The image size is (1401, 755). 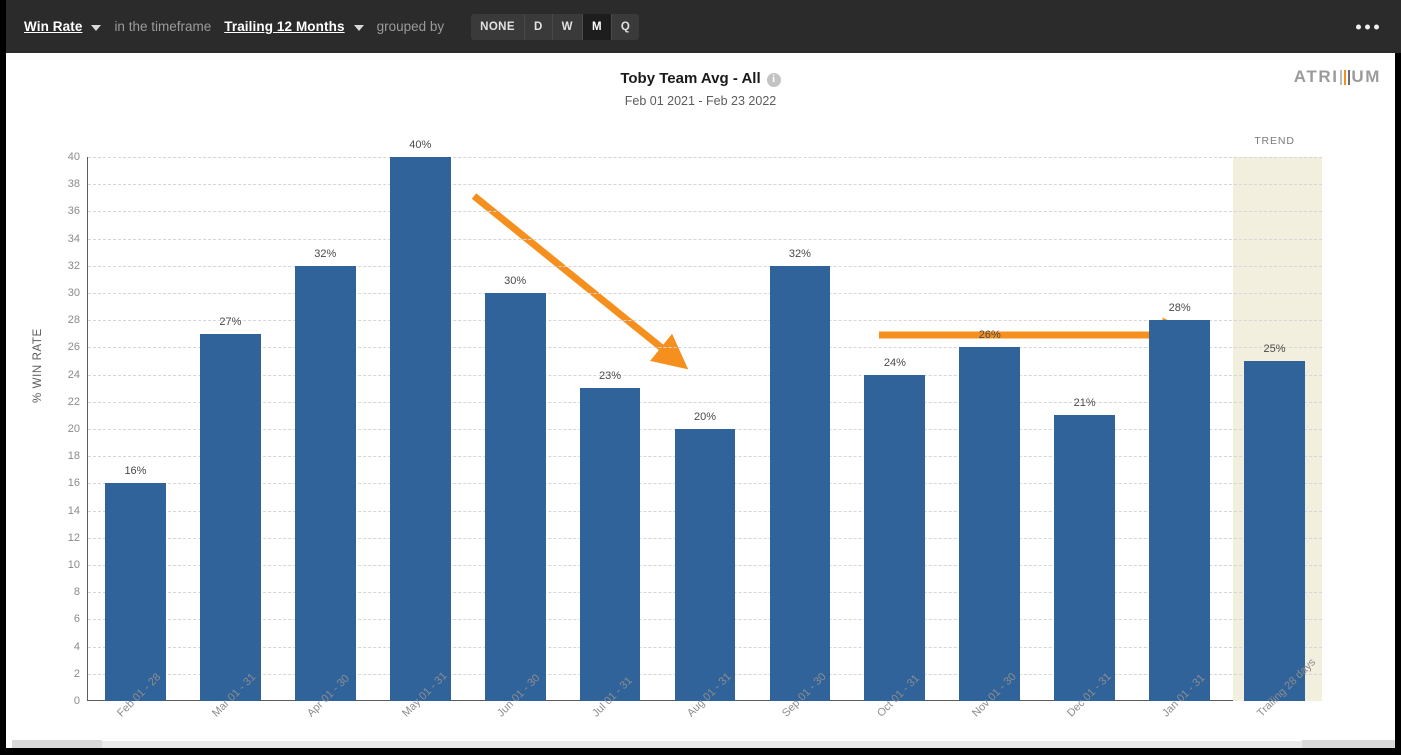 I want to click on bar-value-label: 27%, so click(x=230, y=321).